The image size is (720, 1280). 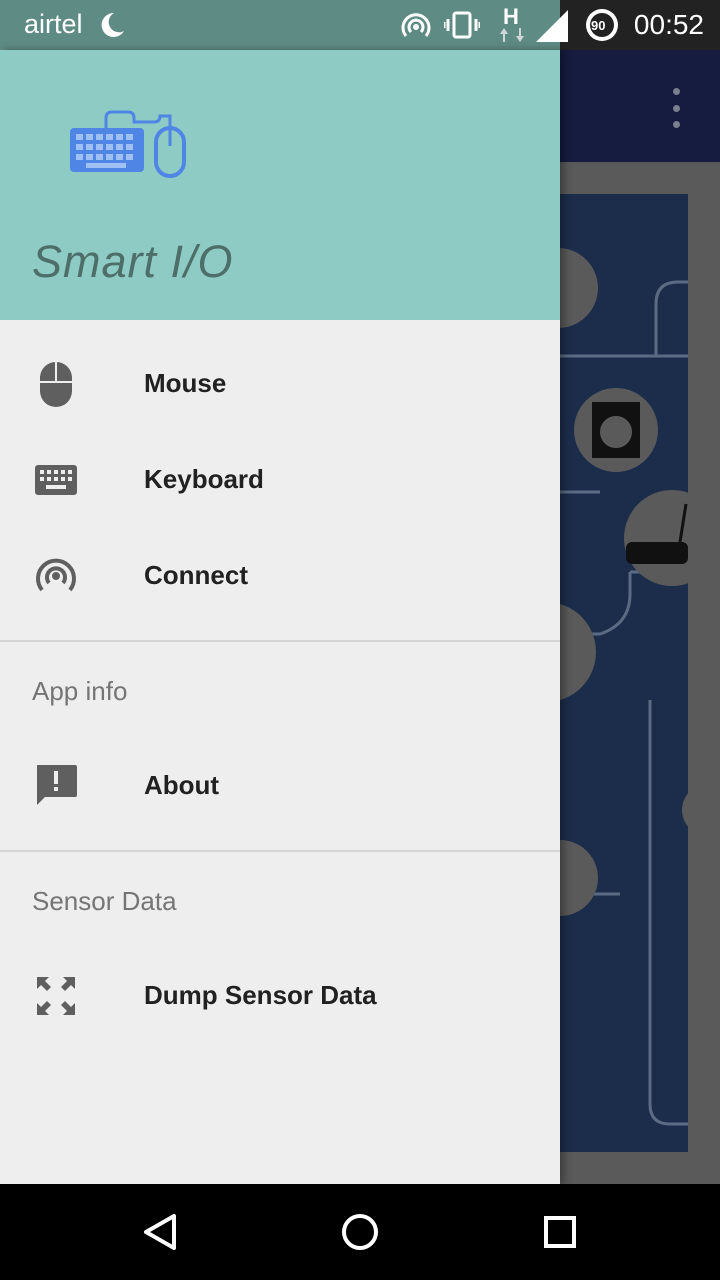 What do you see at coordinates (624, 687) in the screenshot?
I see `appliance-circuit-illustration` at bounding box center [624, 687].